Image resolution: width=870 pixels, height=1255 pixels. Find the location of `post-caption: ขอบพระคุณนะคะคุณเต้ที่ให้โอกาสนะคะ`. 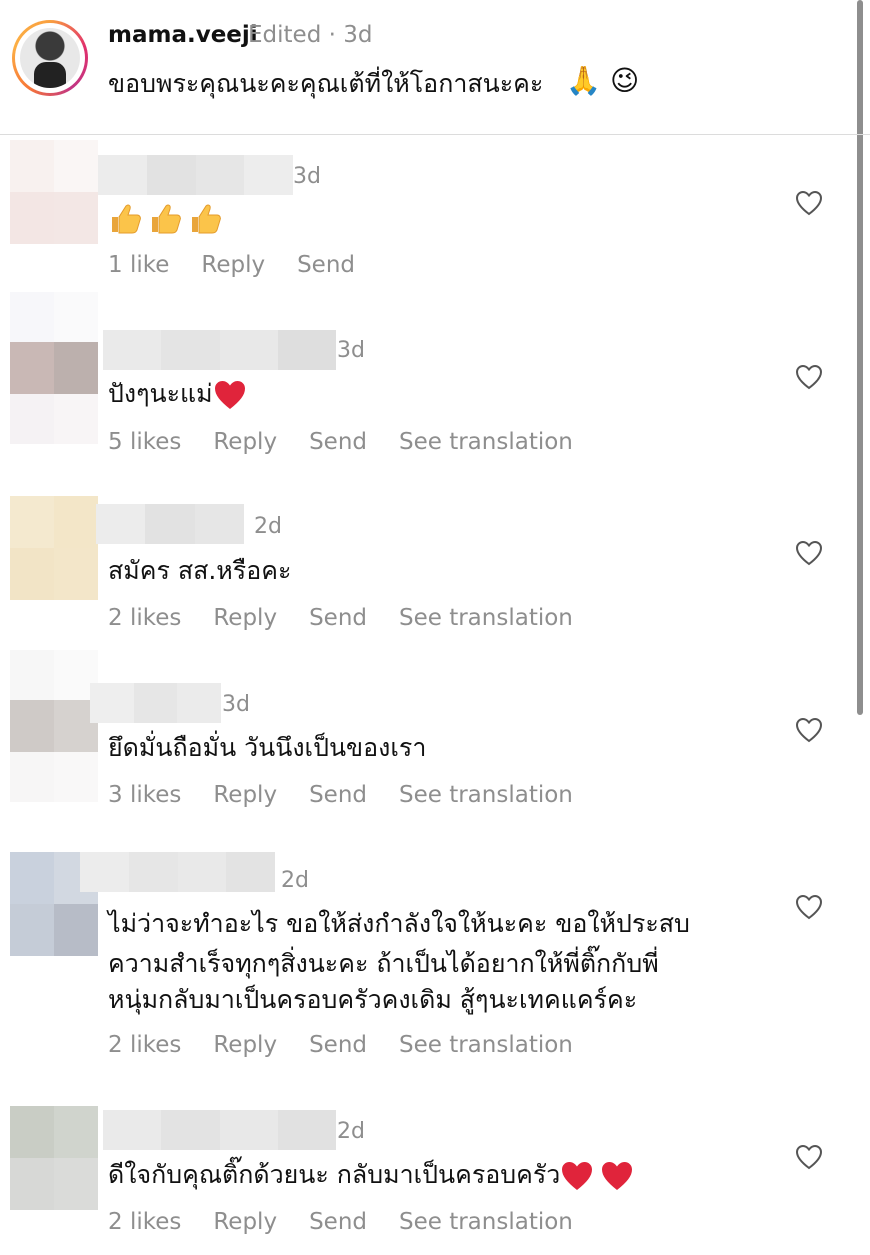

post-caption: ขอบพระคุณนะคะคุณเต้ที่ให้โอกาสนะคะ is located at coordinates (326, 83).